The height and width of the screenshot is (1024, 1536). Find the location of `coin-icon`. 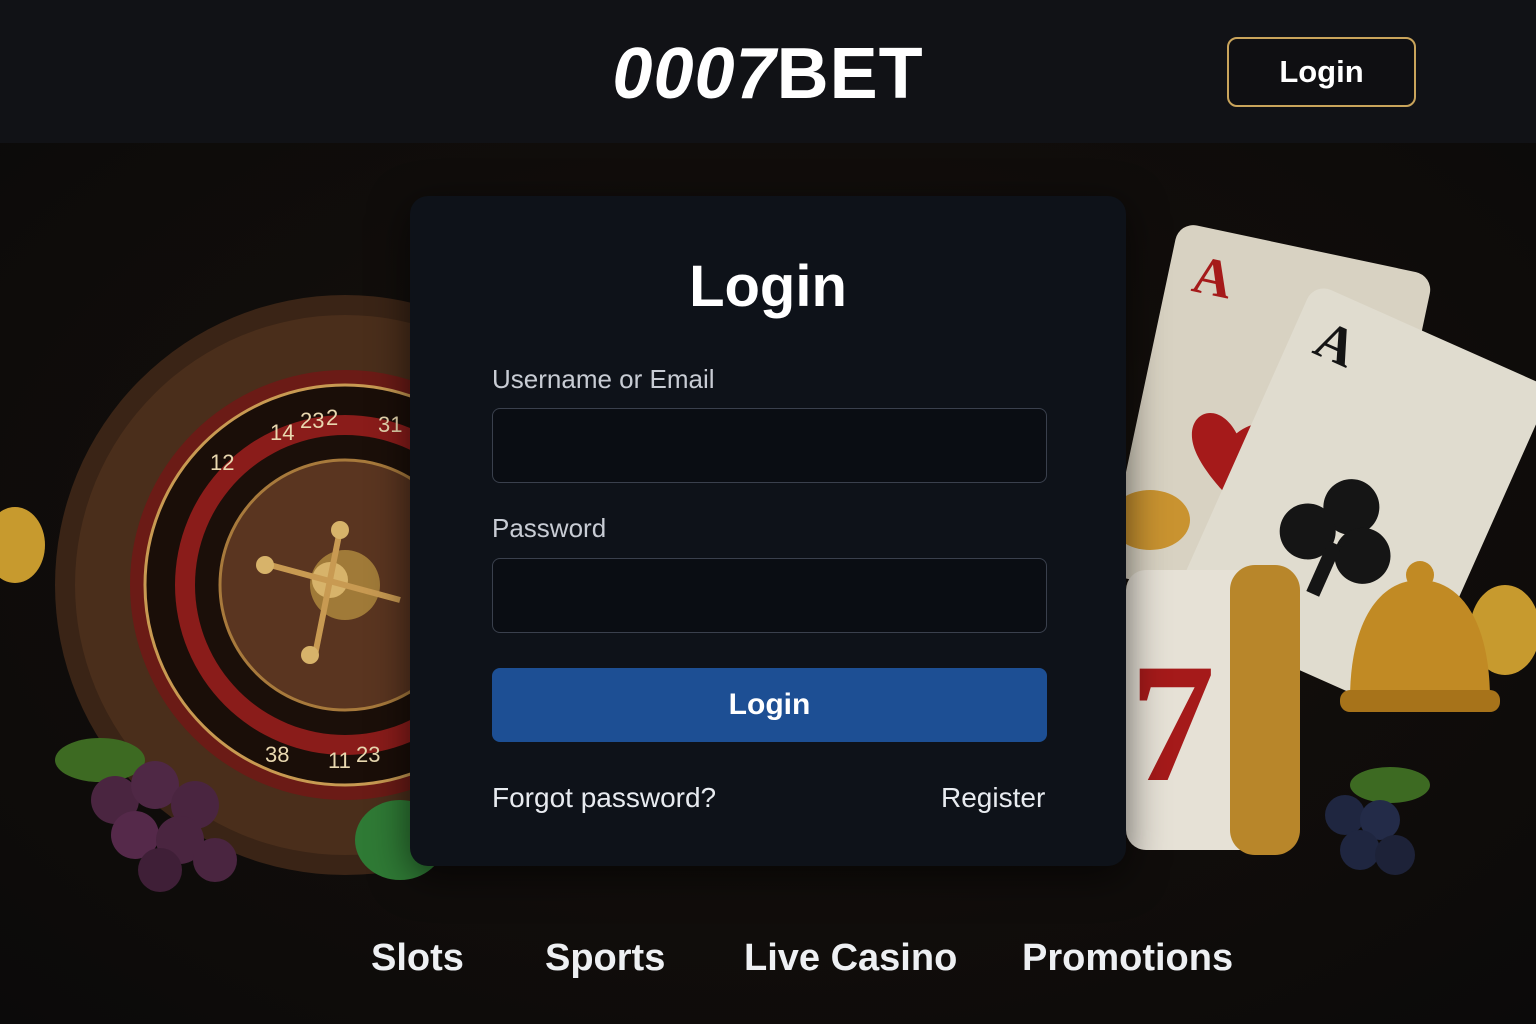

coin-icon is located at coordinates (22, 545).